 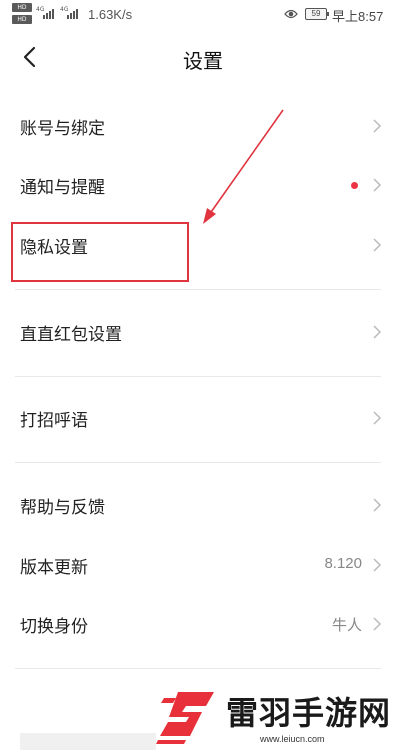 I want to click on highlight-box, so click(x=100, y=252).